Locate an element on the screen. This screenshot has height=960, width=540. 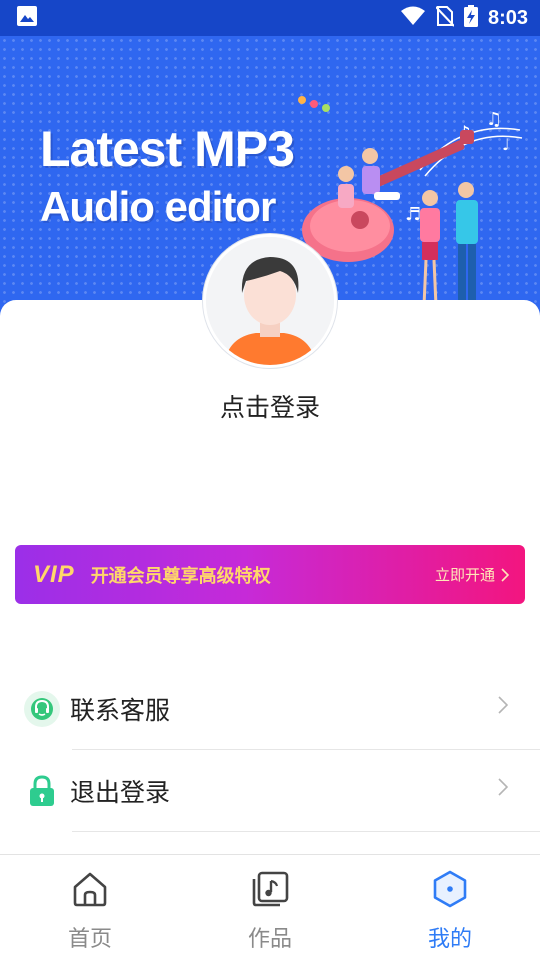
status-time: 8:03 is located at coordinates (507, 17).